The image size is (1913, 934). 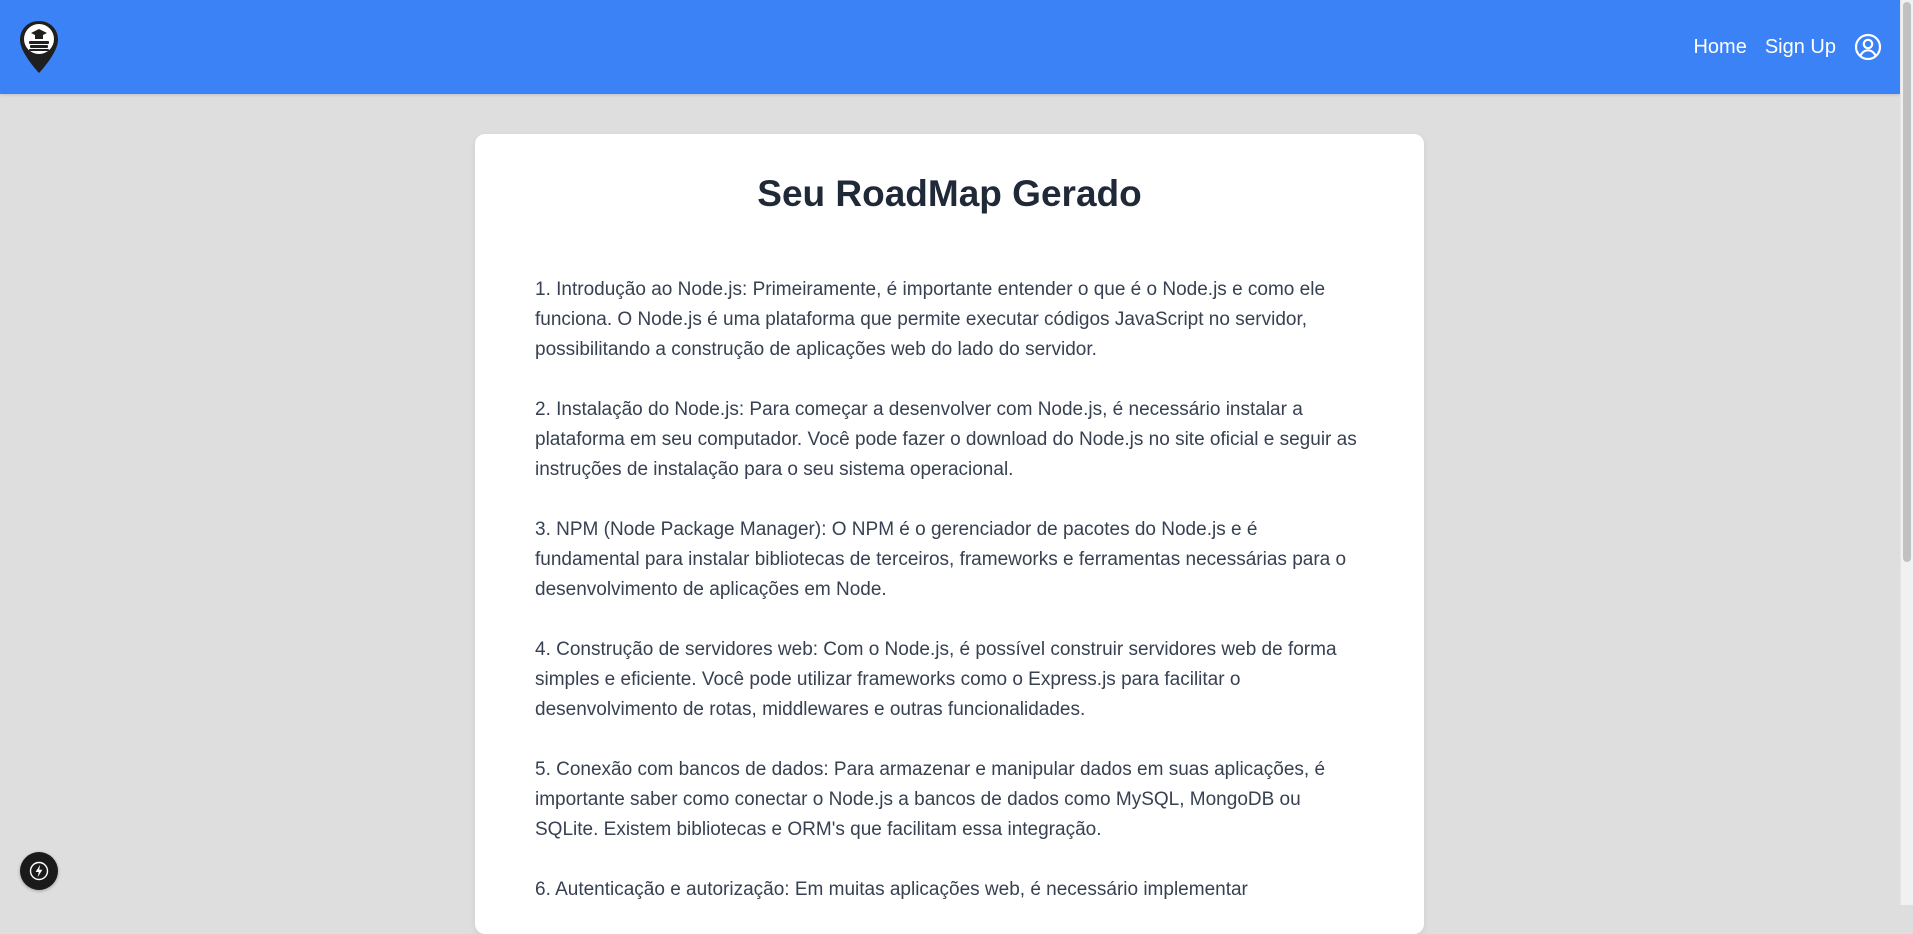 I want to click on page-scrollbar, so click(x=1906, y=452).